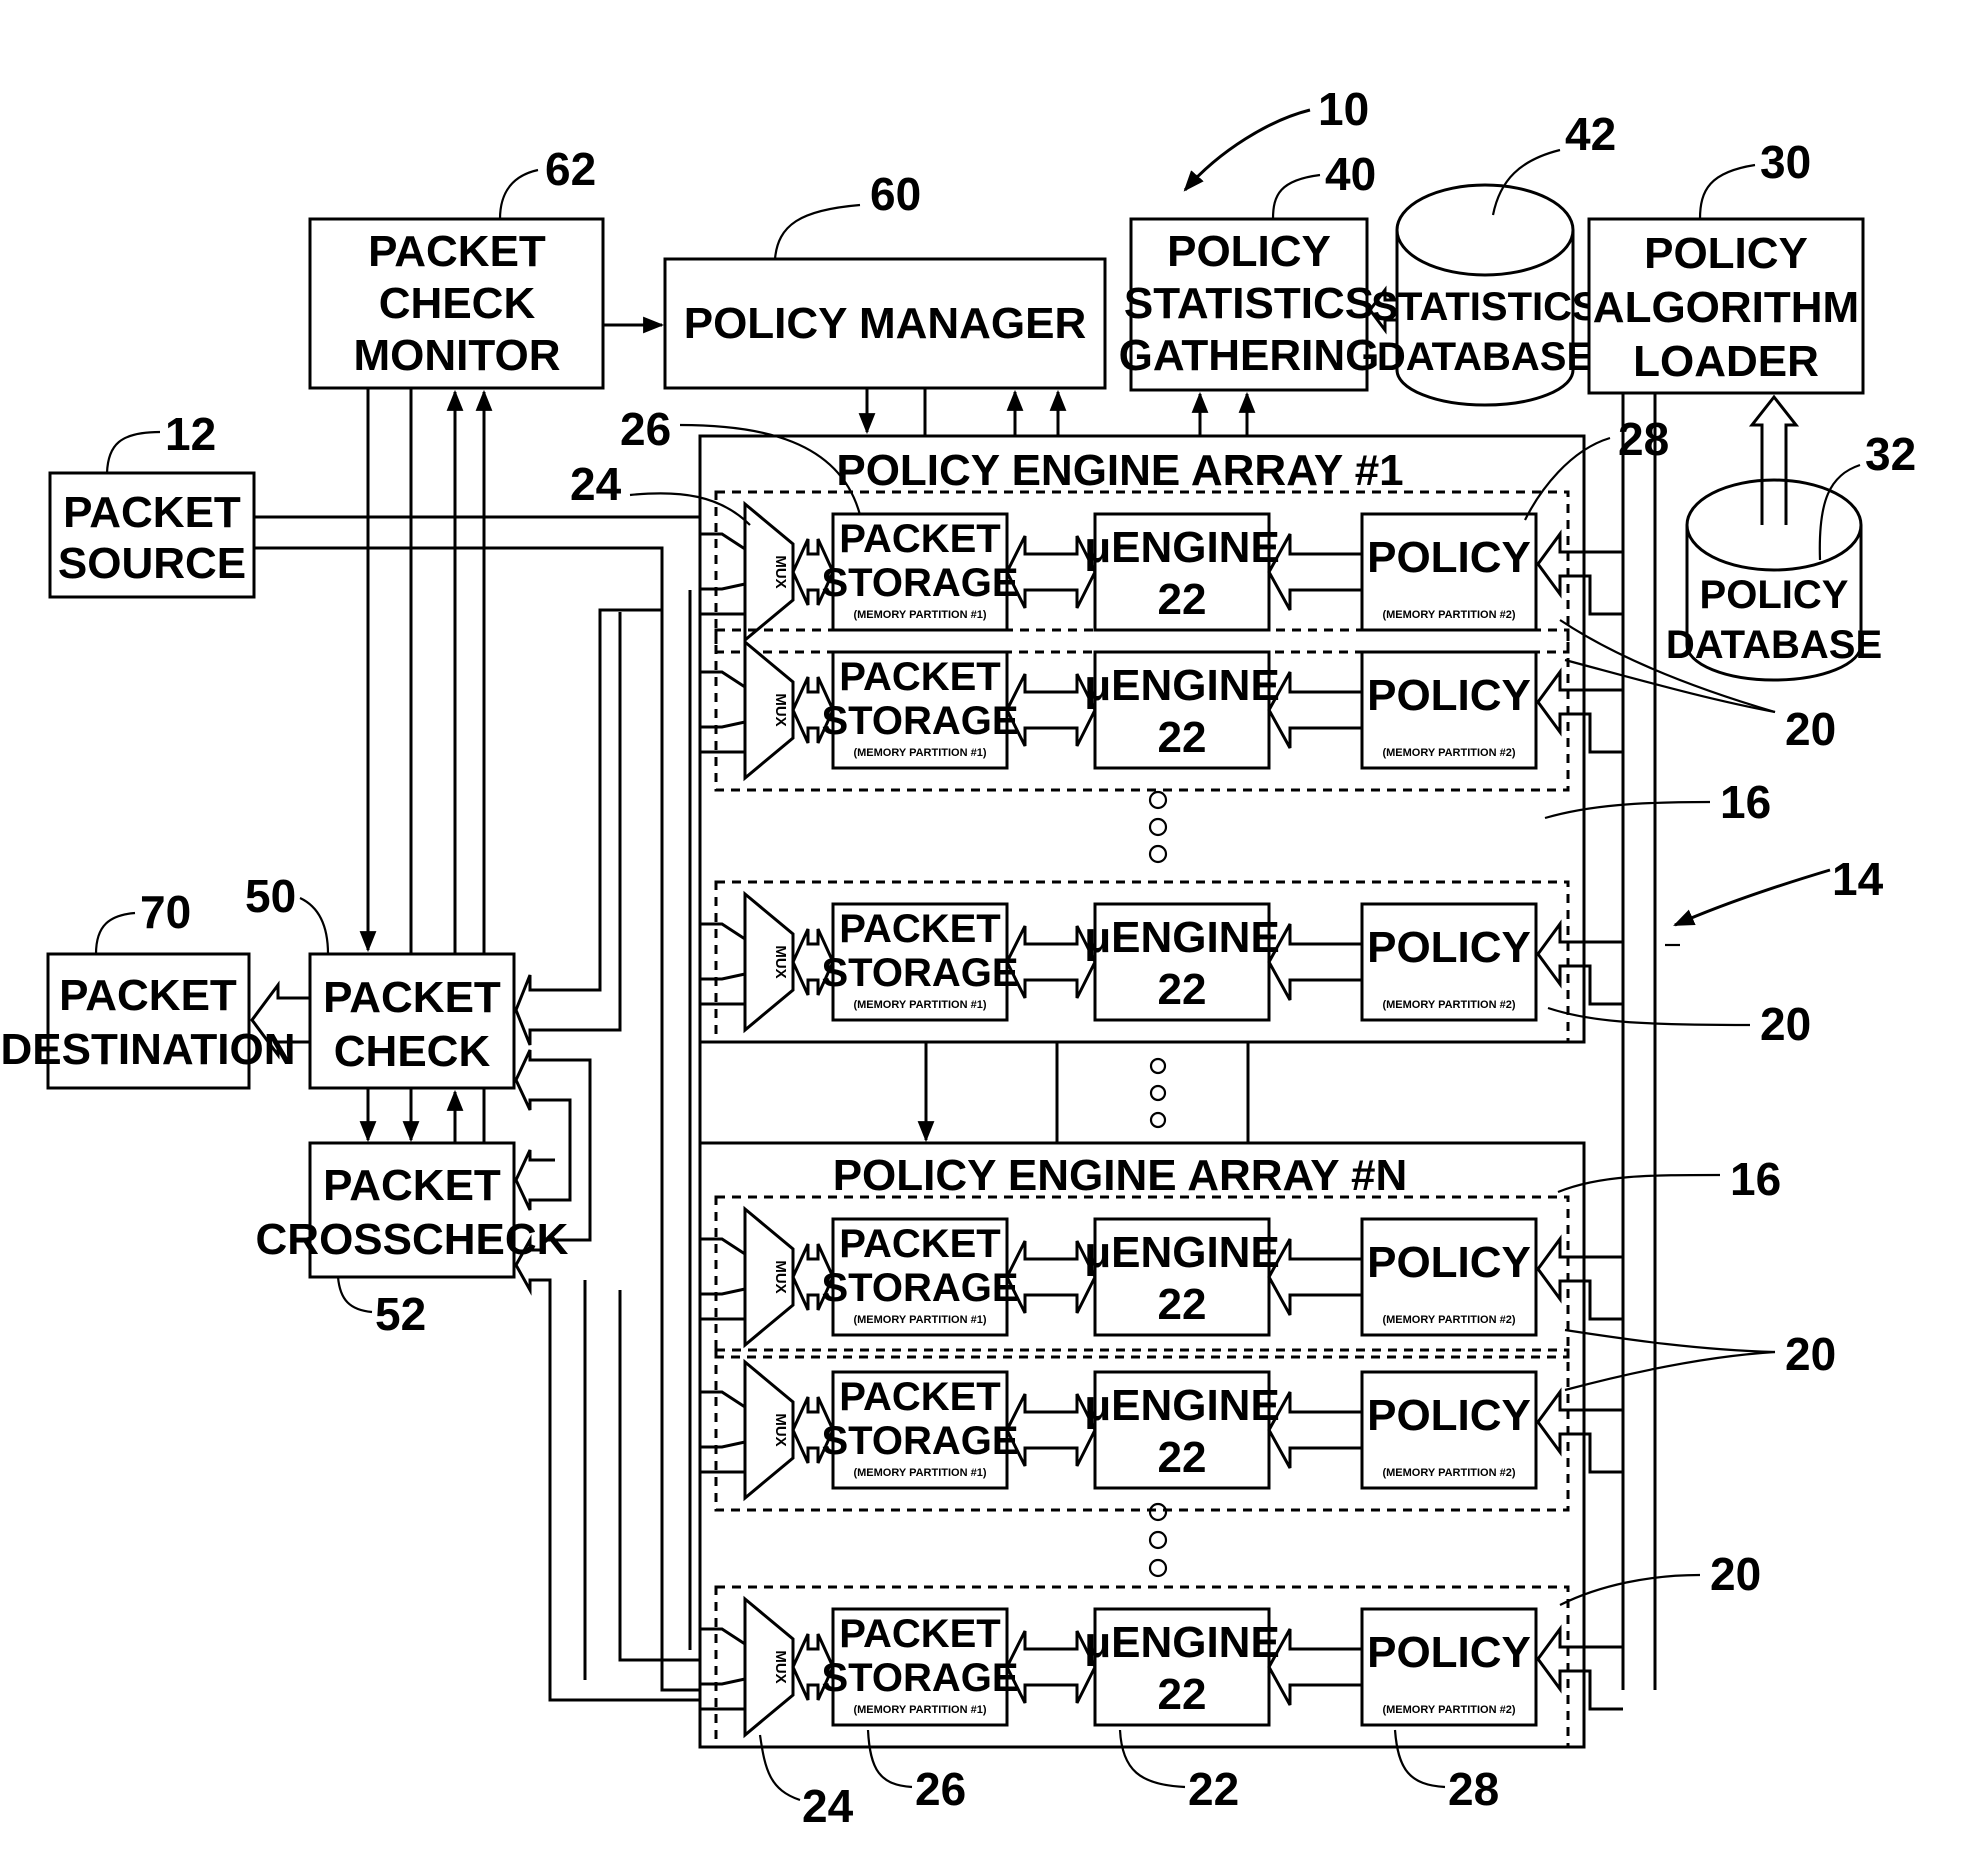  What do you see at coordinates (1858, 879) in the screenshot?
I see `ref-14: 14` at bounding box center [1858, 879].